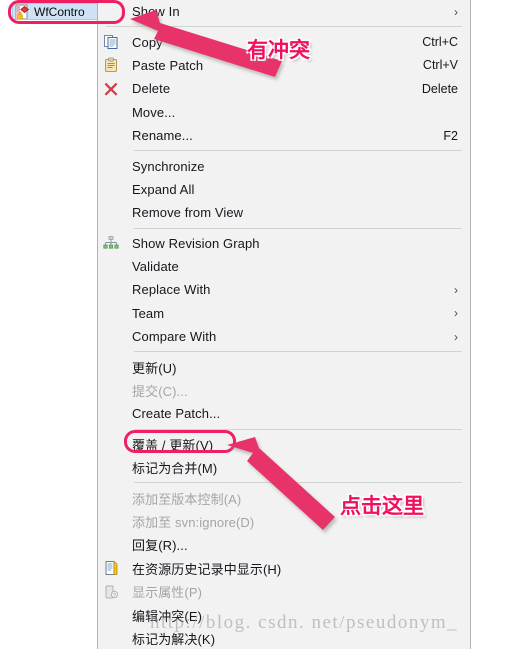  What do you see at coordinates (284, 313) in the screenshot?
I see `menu-item-team: Team ›` at bounding box center [284, 313].